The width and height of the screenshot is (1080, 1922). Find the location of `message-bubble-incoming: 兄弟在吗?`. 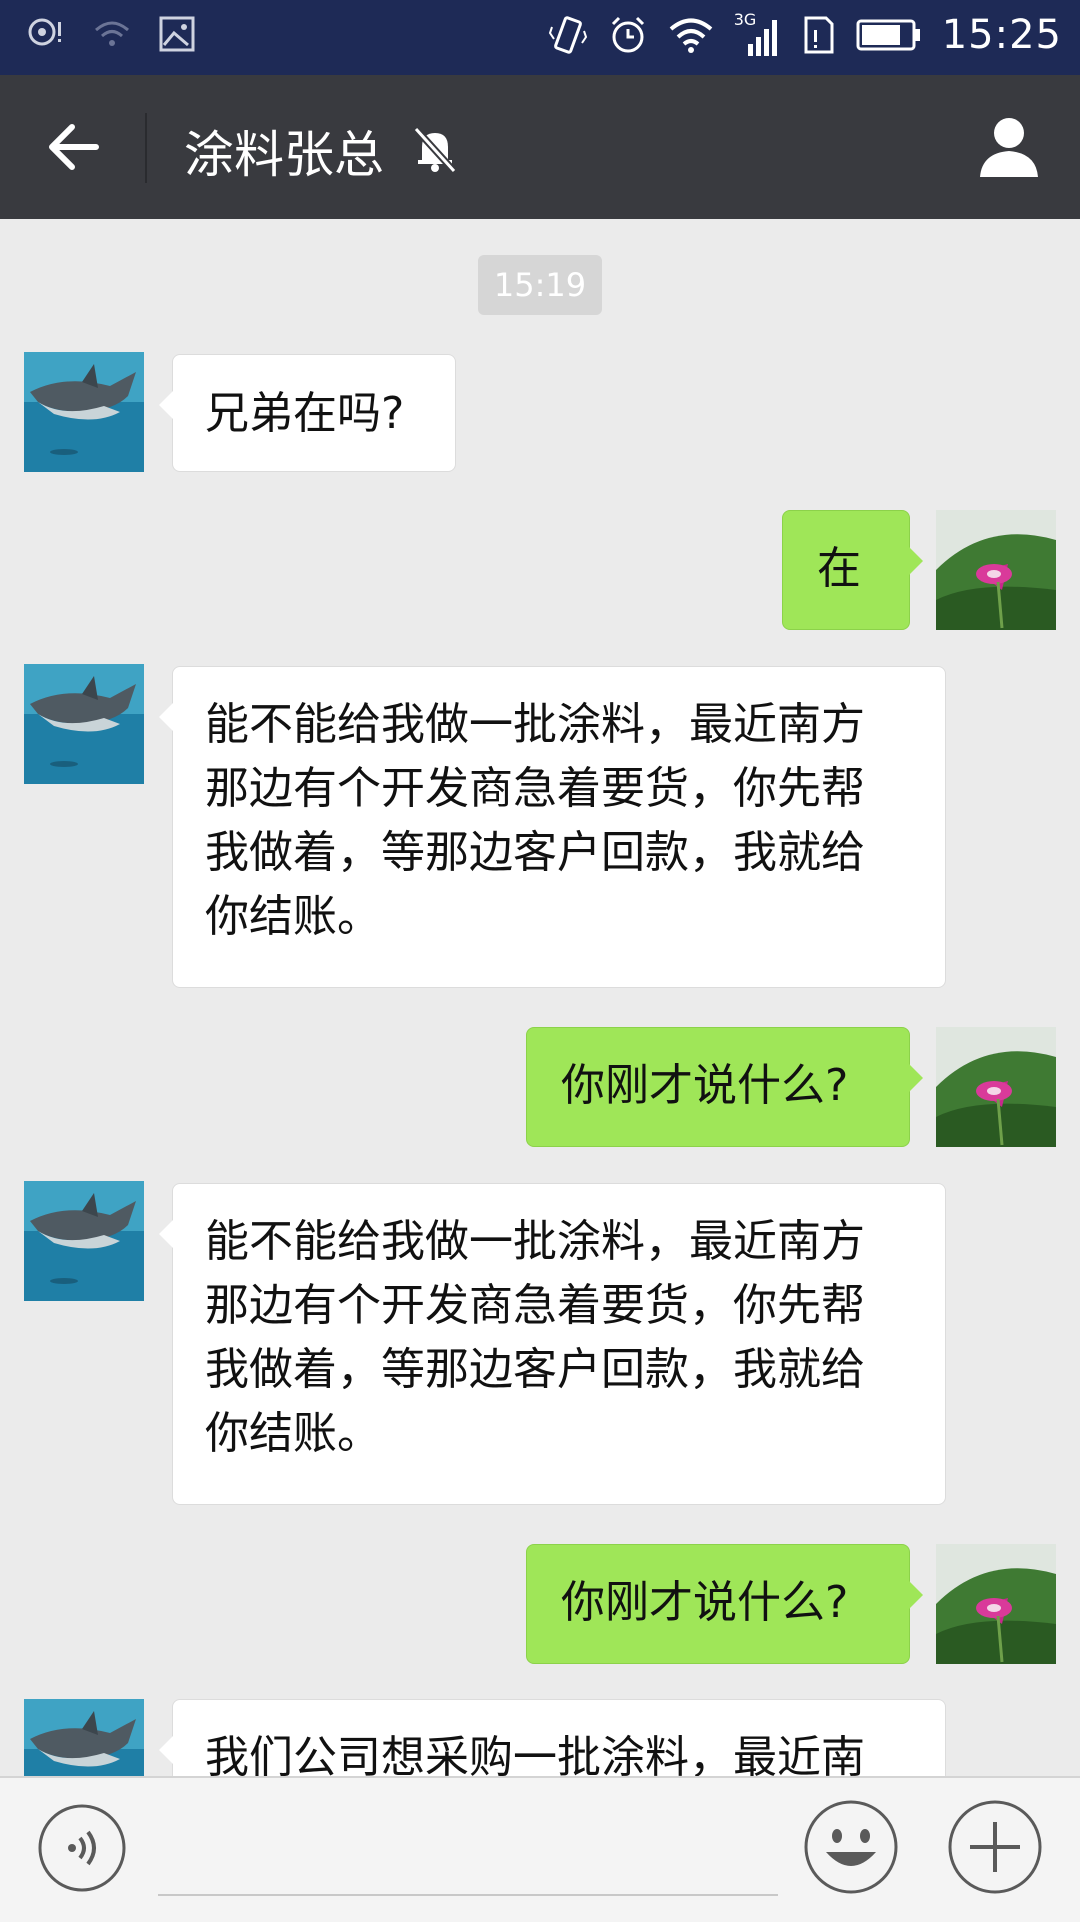

message-bubble-incoming: 兄弟在吗? is located at coordinates (307, 413).